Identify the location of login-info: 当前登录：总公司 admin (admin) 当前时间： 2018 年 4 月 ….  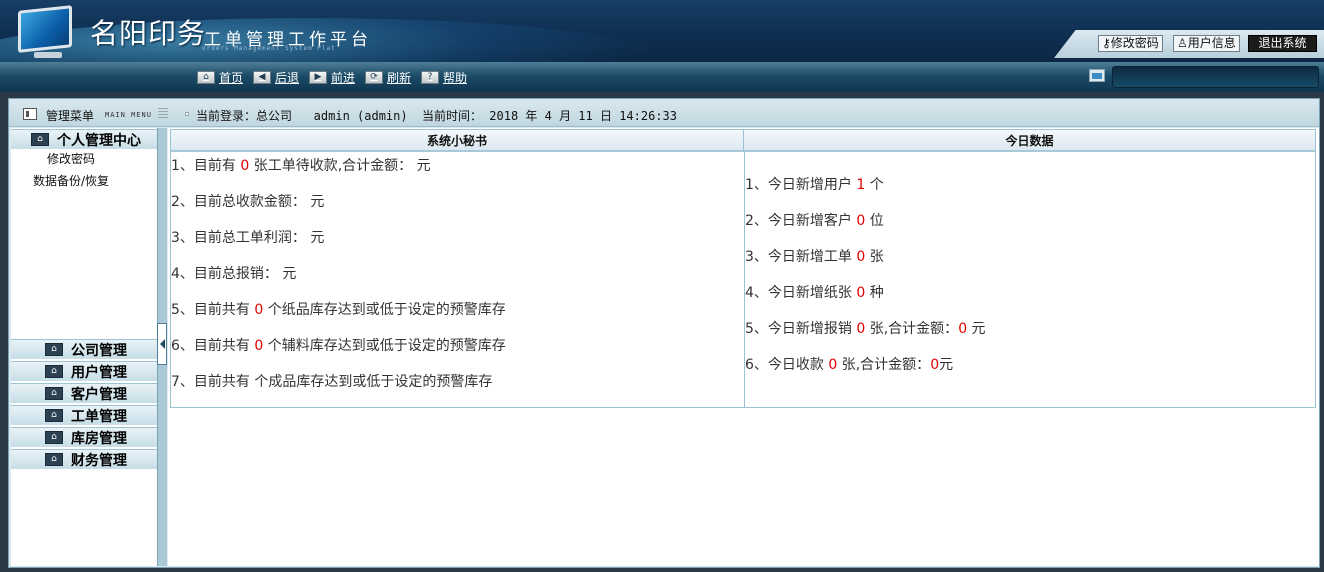
(436, 116).